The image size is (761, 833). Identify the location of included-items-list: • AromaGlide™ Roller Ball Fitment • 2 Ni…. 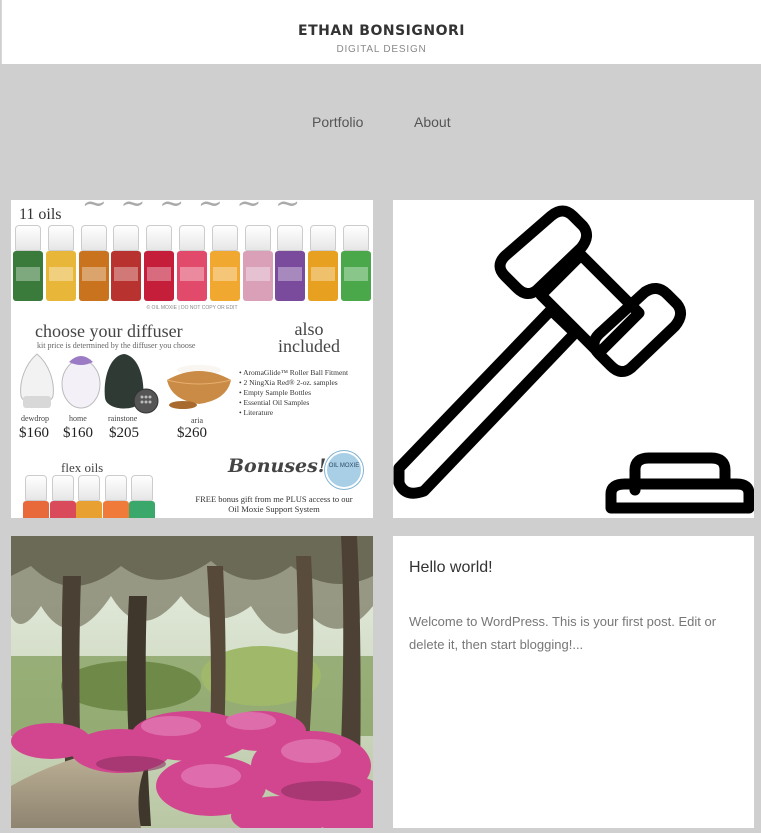
(305, 393).